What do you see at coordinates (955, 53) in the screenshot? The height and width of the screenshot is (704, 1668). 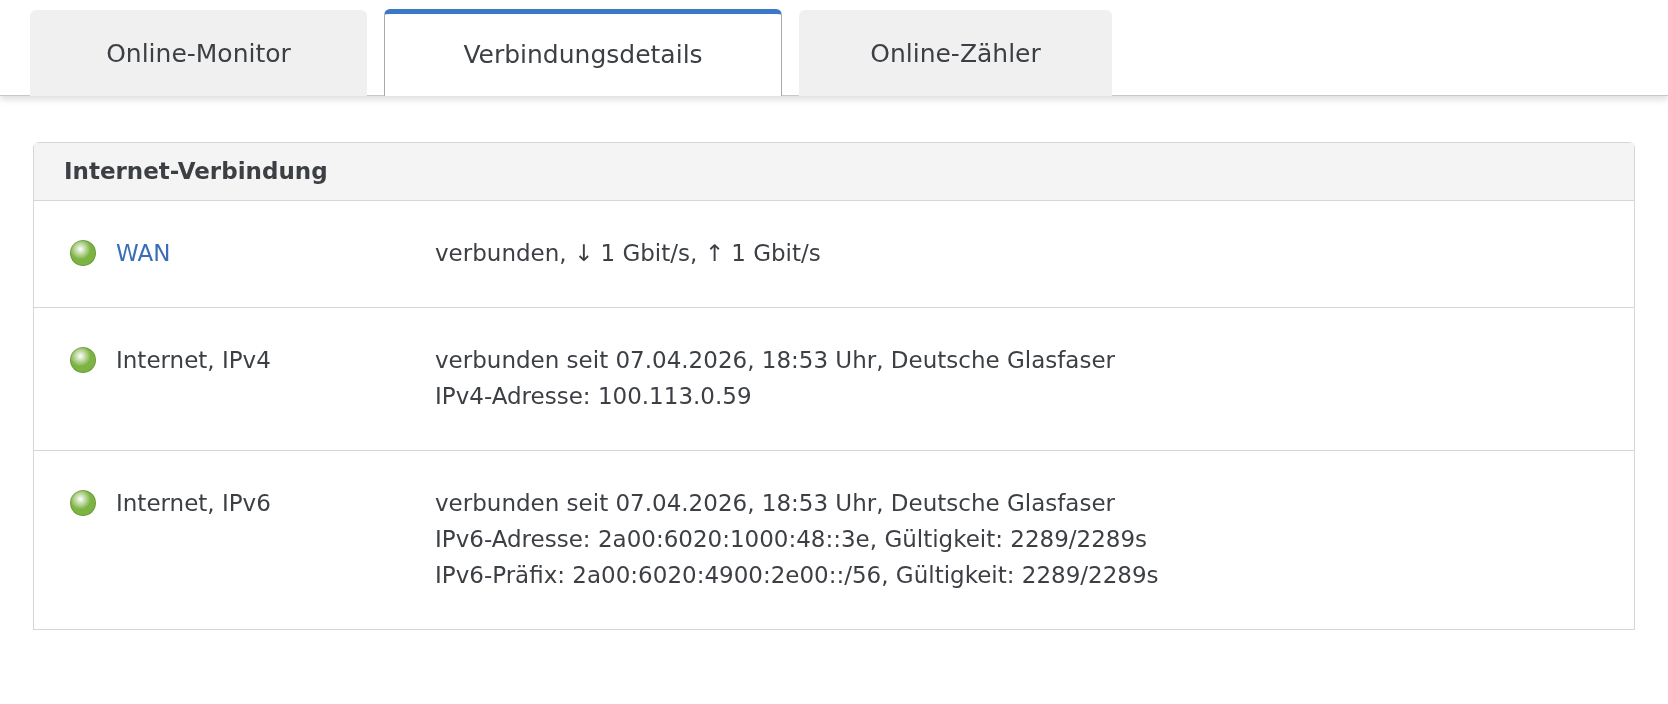 I see `tab: Online-Zähler` at bounding box center [955, 53].